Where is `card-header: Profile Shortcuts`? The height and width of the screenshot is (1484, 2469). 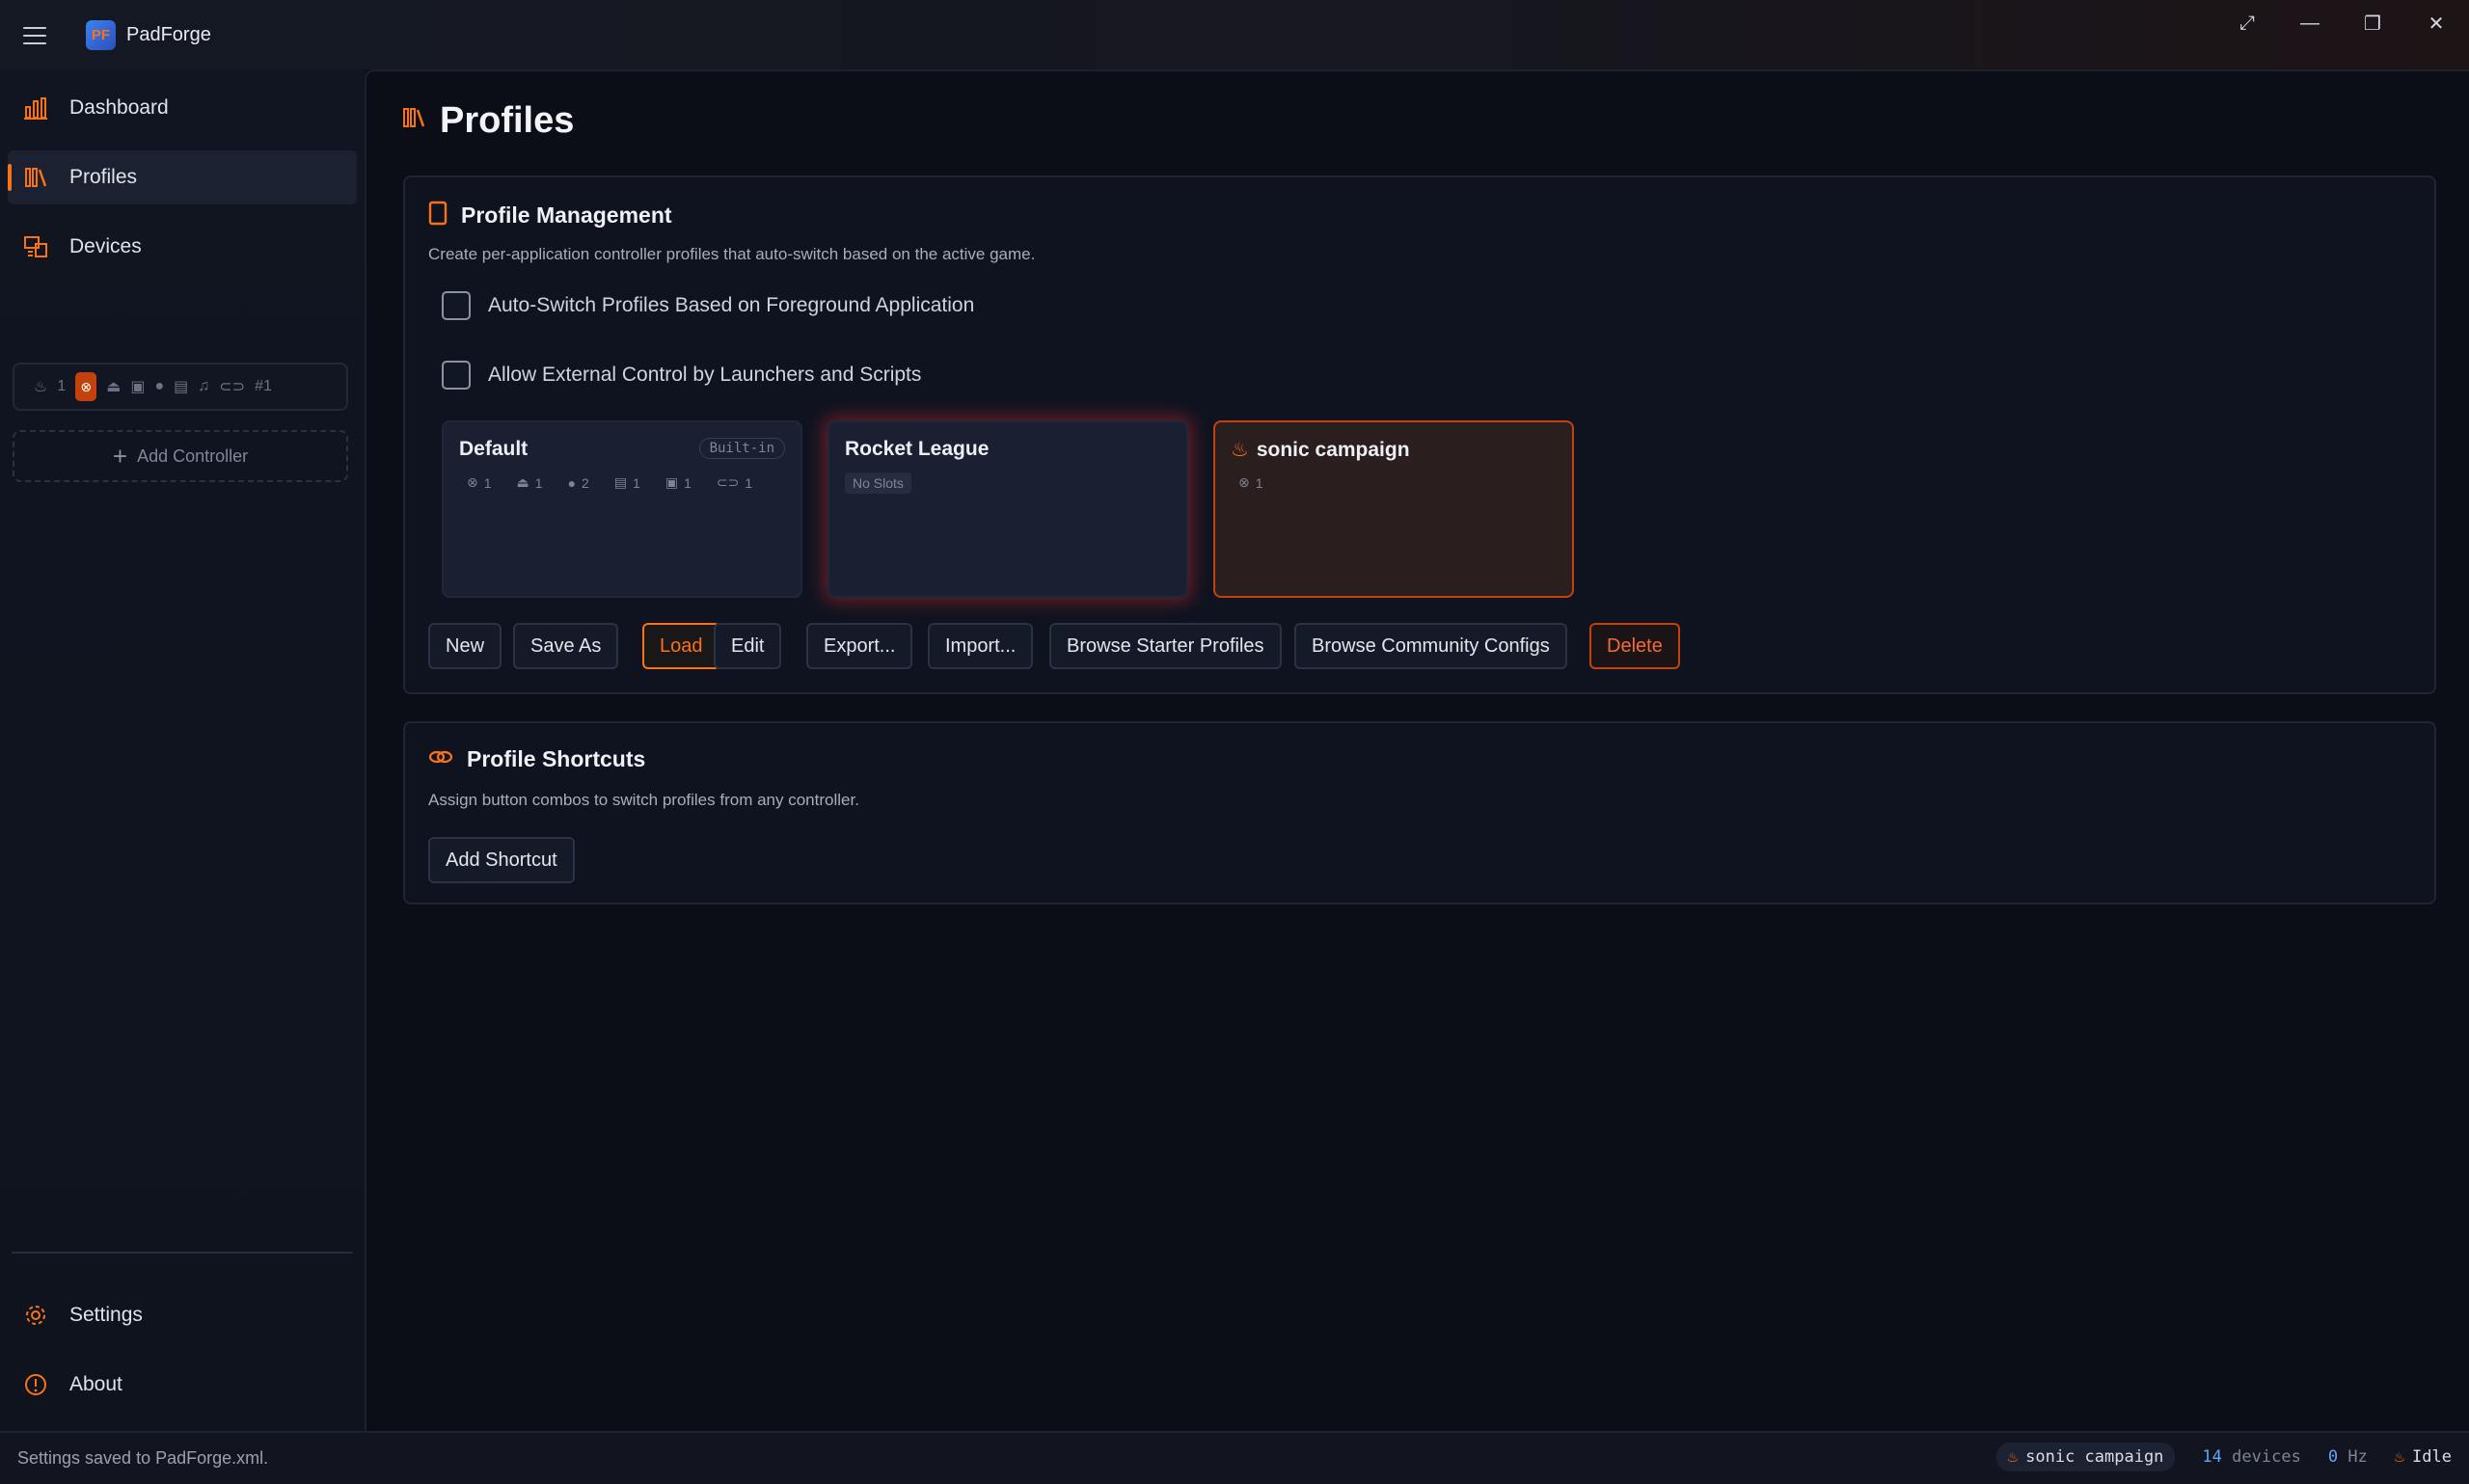
card-header: Profile Shortcuts is located at coordinates (537, 759).